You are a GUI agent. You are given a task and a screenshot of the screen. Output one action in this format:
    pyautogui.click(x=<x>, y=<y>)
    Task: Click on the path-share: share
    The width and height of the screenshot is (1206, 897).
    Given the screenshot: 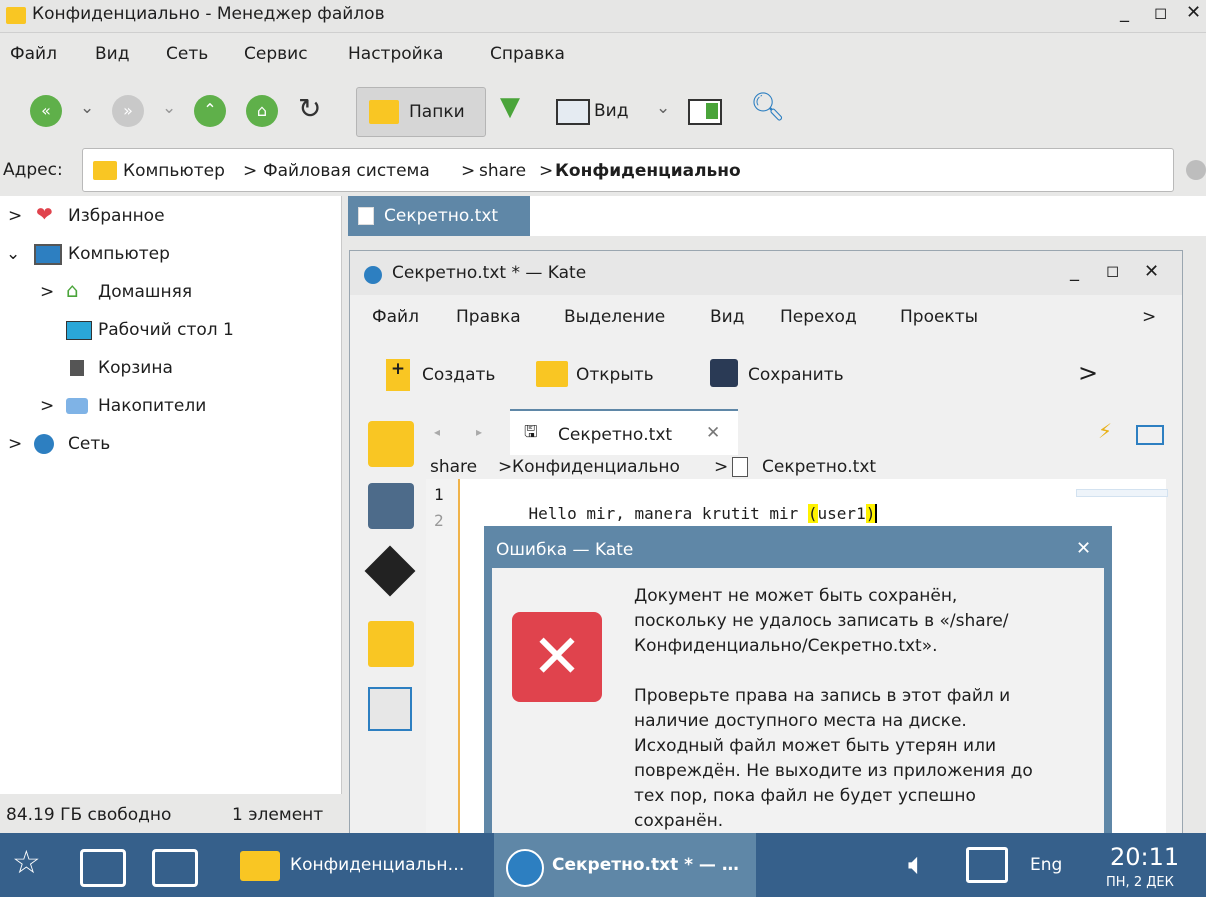 What is the action you would take?
    pyautogui.click(x=453, y=467)
    